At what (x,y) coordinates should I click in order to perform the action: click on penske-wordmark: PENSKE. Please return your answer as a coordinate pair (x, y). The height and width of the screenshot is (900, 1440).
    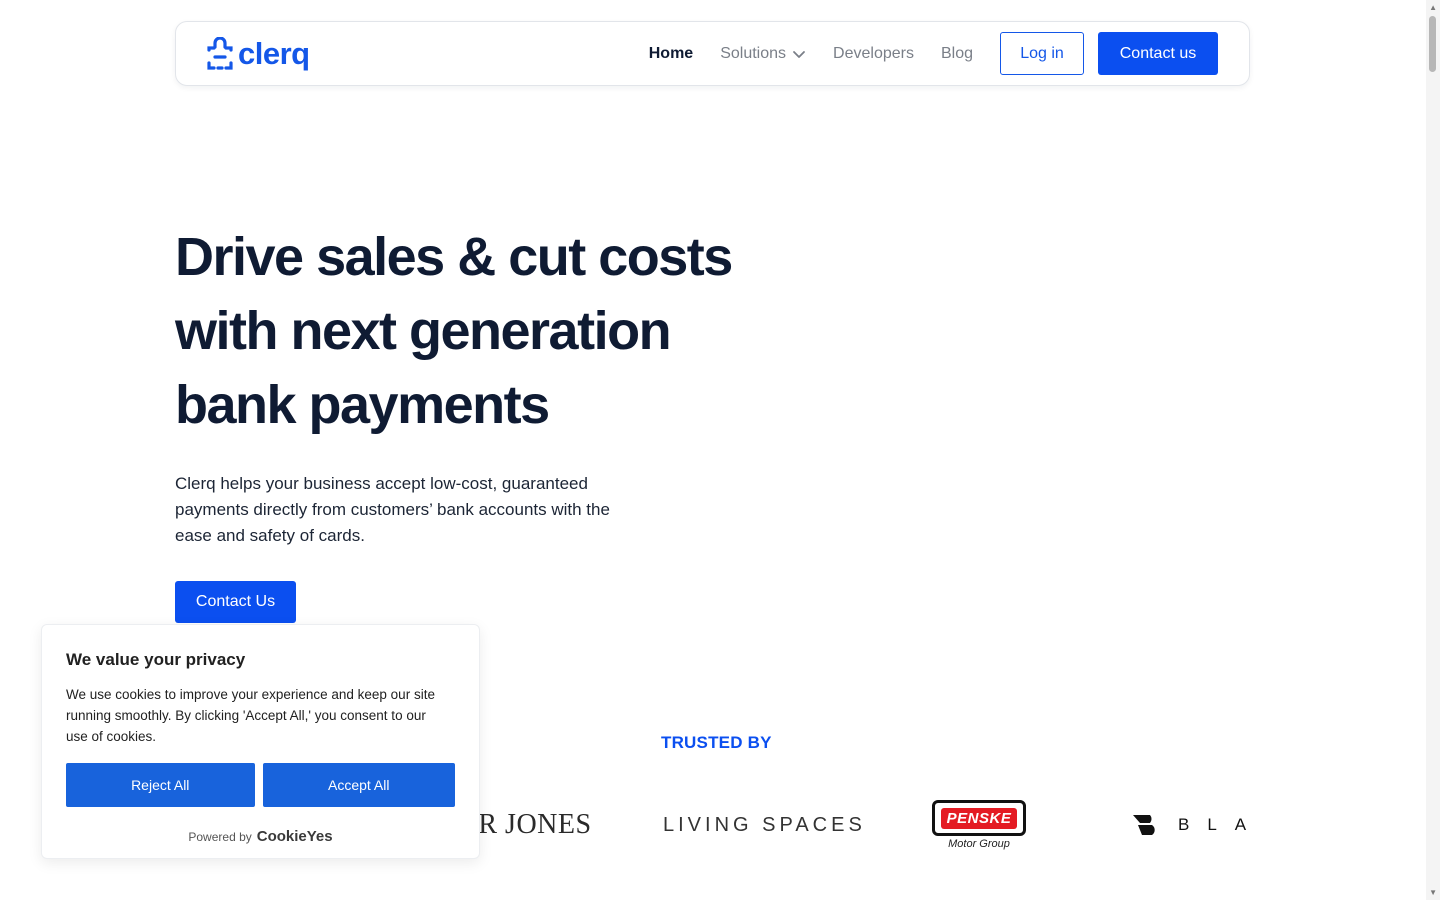
    Looking at the image, I should click on (979, 818).